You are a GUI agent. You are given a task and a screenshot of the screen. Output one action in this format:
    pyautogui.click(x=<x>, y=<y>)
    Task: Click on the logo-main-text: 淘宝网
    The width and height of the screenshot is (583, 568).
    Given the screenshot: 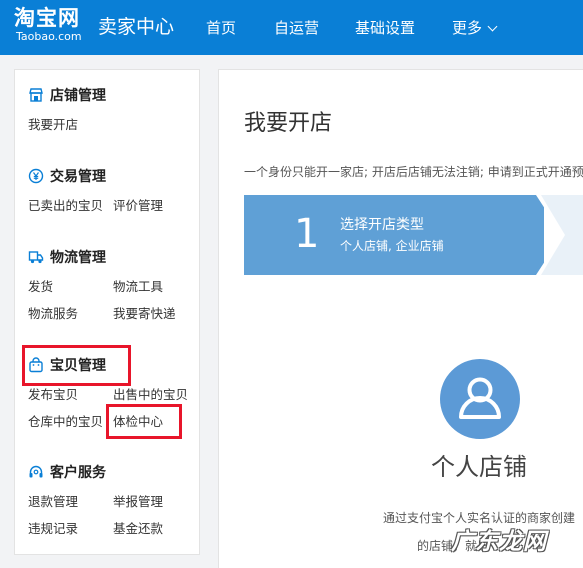 What is the action you would take?
    pyautogui.click(x=47, y=18)
    